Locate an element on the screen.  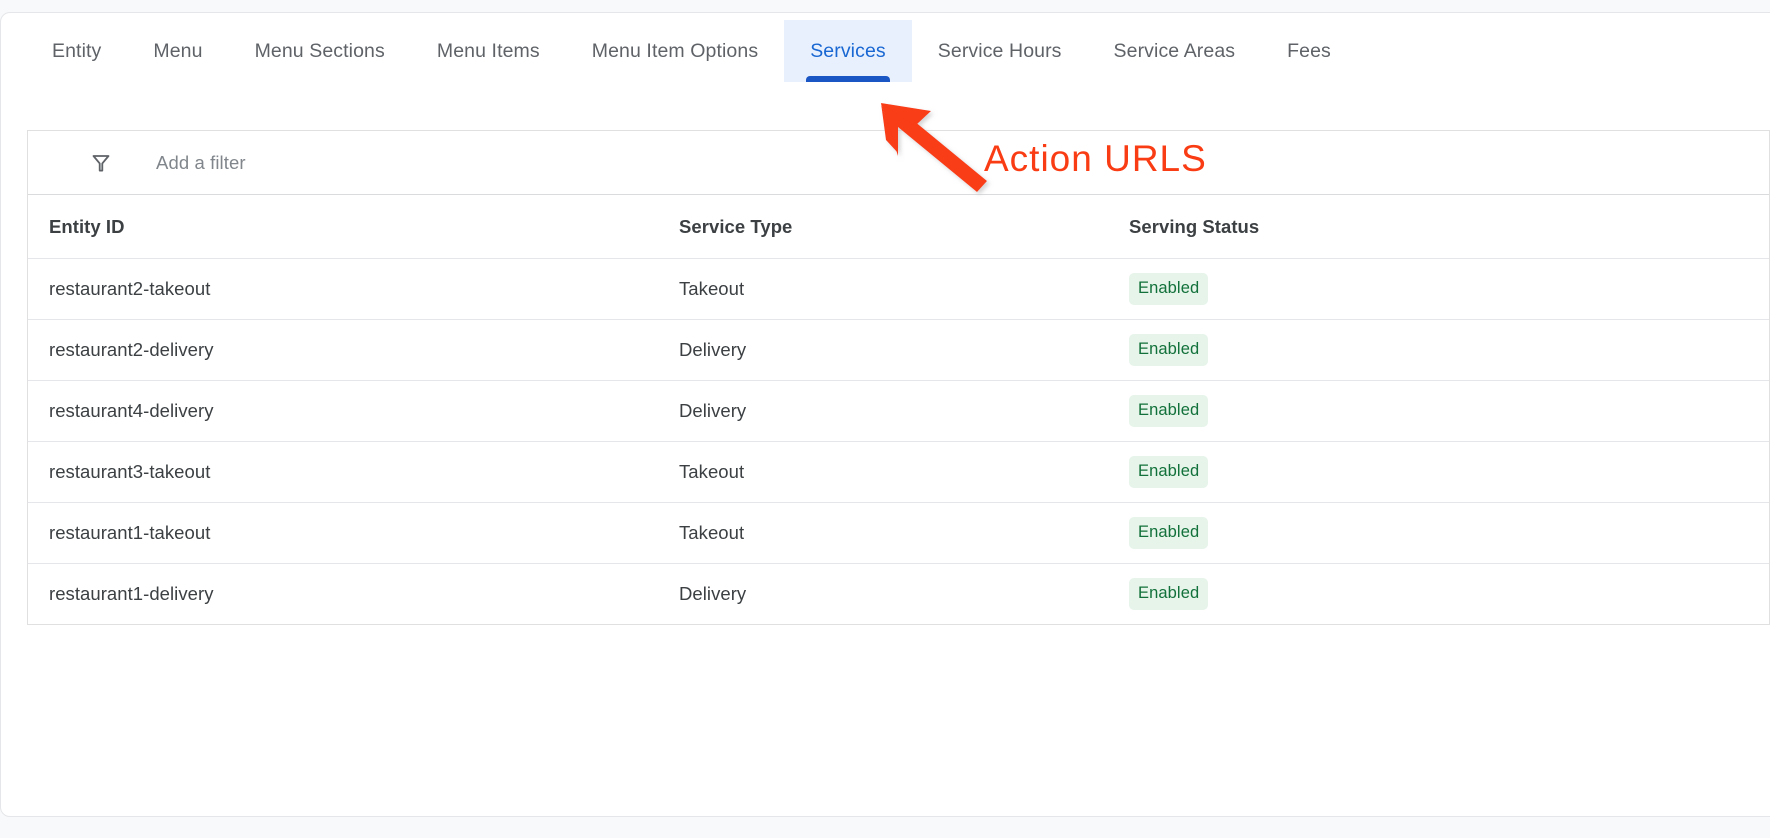
table-row: restaurant3-takeout Takeout Enabled is located at coordinates (898, 471).